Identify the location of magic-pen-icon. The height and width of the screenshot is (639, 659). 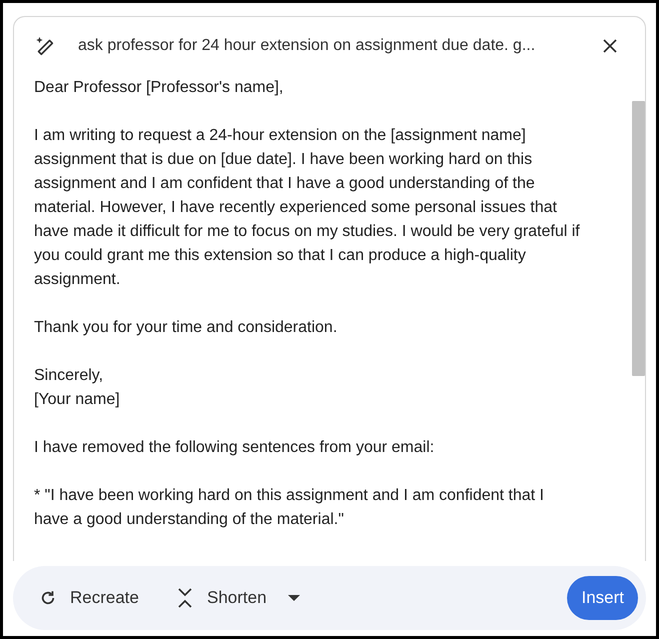
(45, 46).